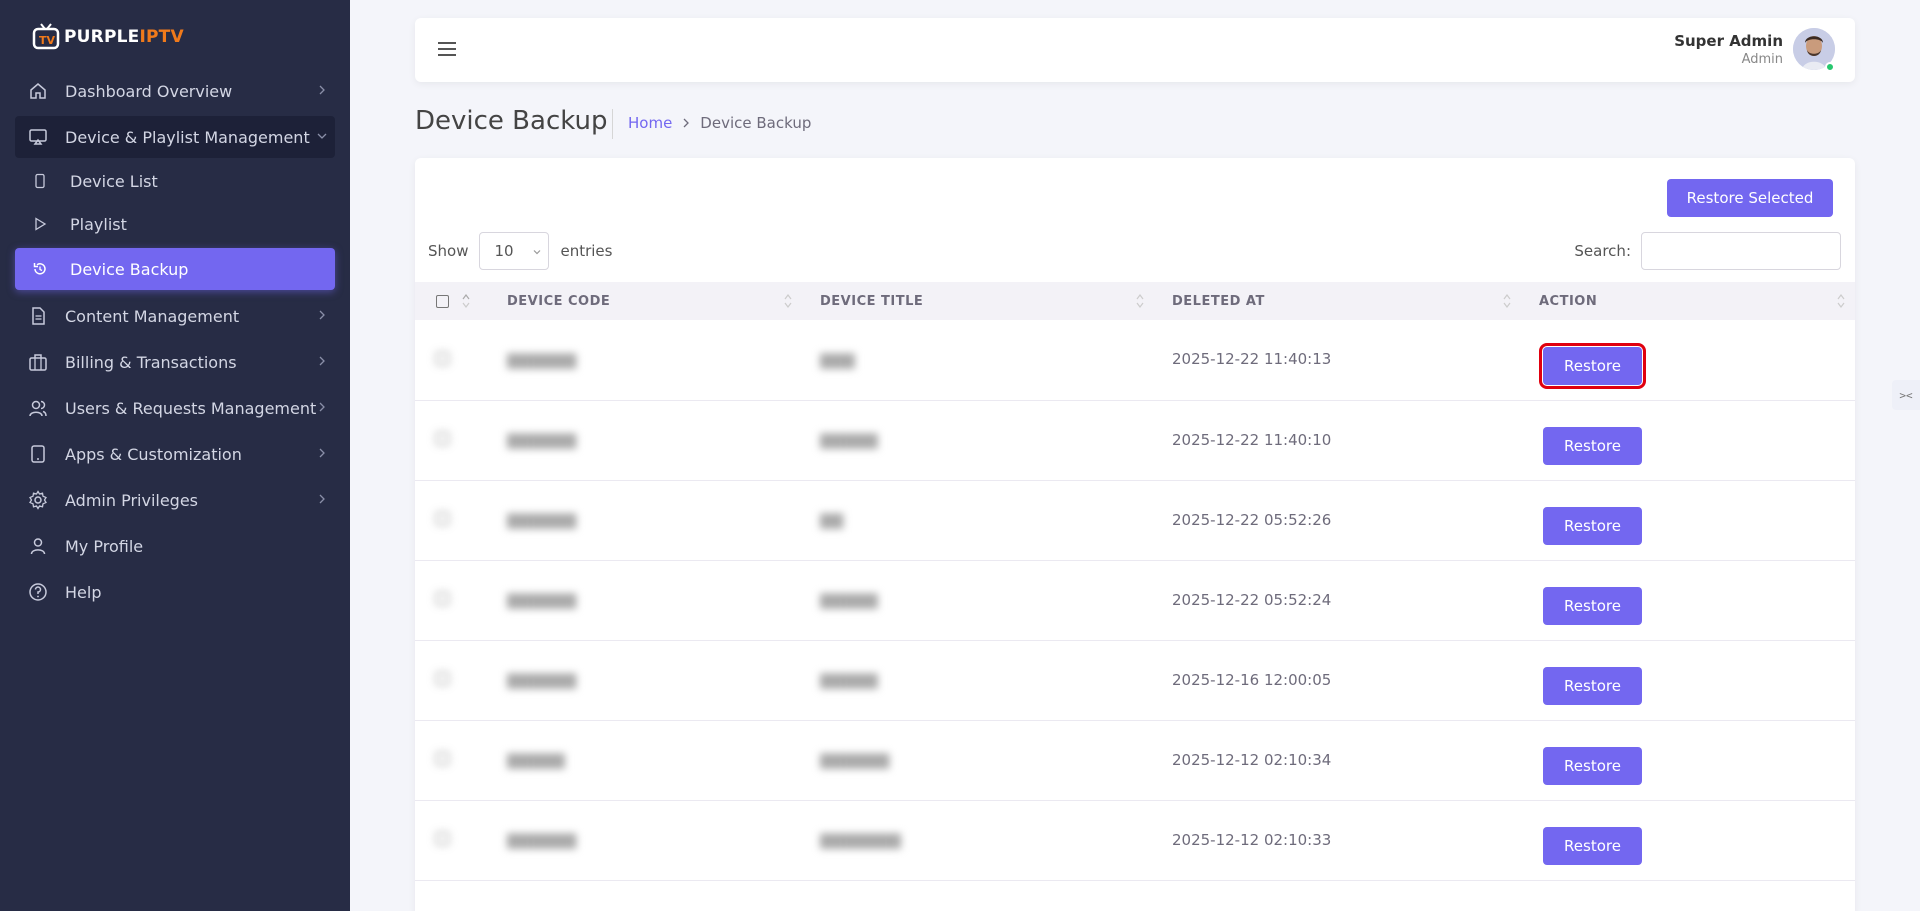 The image size is (1920, 911). I want to click on sidebar-item-label: Device Backup, so click(129, 269).